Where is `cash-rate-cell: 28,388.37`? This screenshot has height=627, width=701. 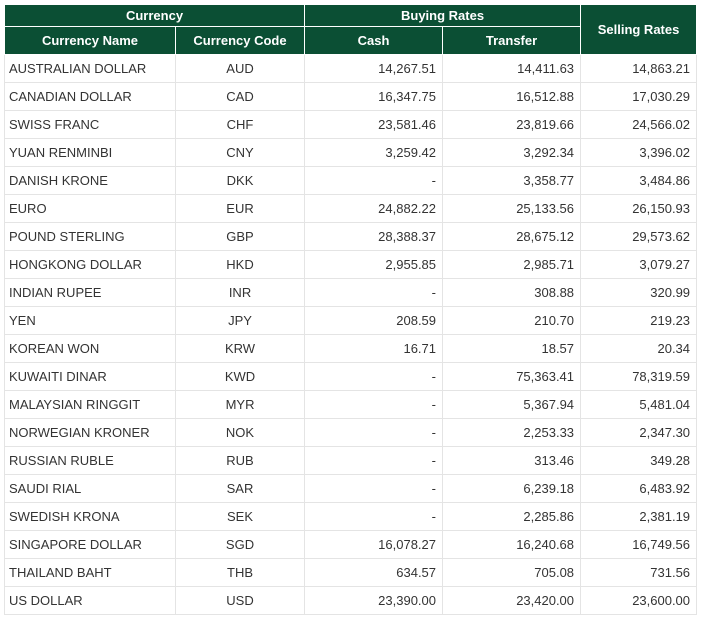
cash-rate-cell: 28,388.37 is located at coordinates (374, 236).